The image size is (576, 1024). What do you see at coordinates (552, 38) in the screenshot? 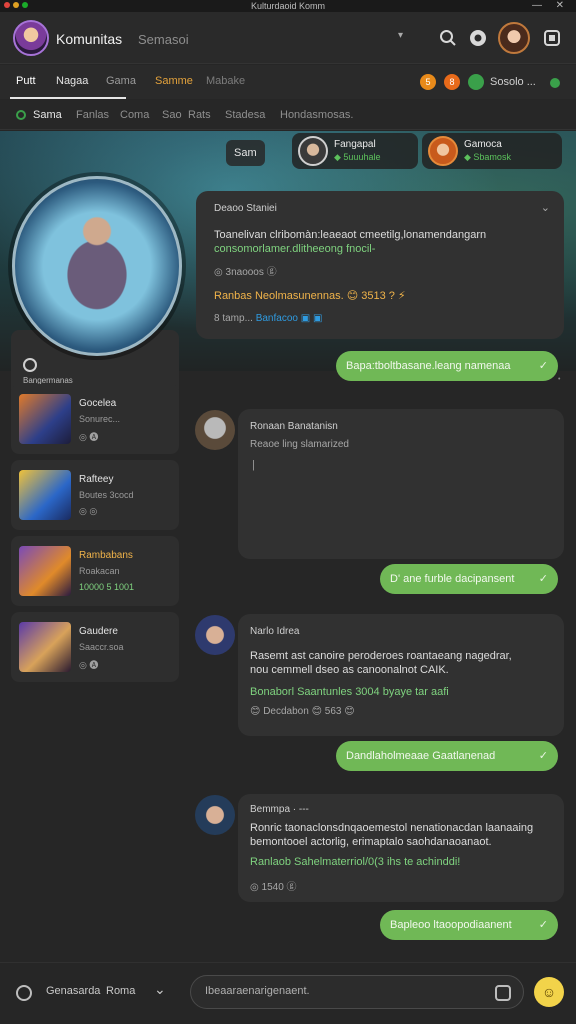
I see `settings-icon` at bounding box center [552, 38].